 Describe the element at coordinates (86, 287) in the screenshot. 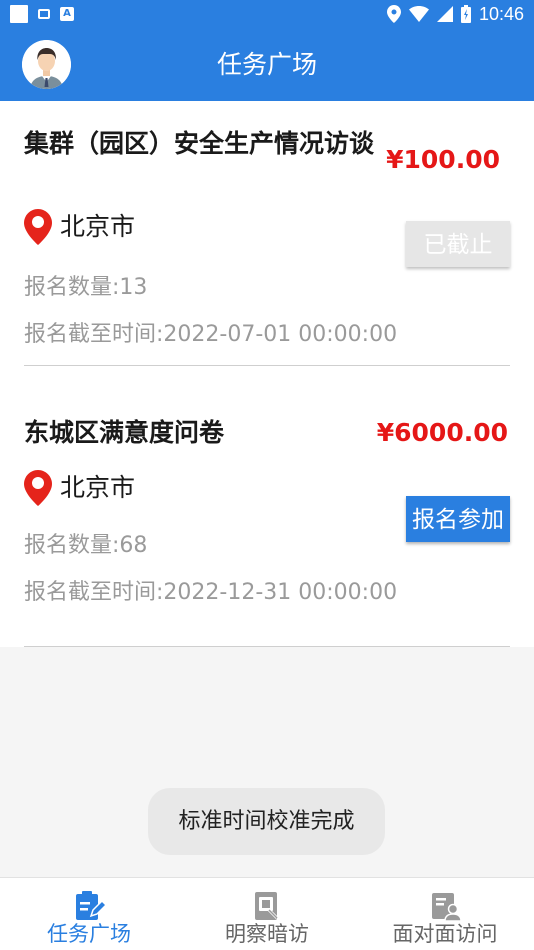

I see `signup-count: 报名数量:13` at that location.